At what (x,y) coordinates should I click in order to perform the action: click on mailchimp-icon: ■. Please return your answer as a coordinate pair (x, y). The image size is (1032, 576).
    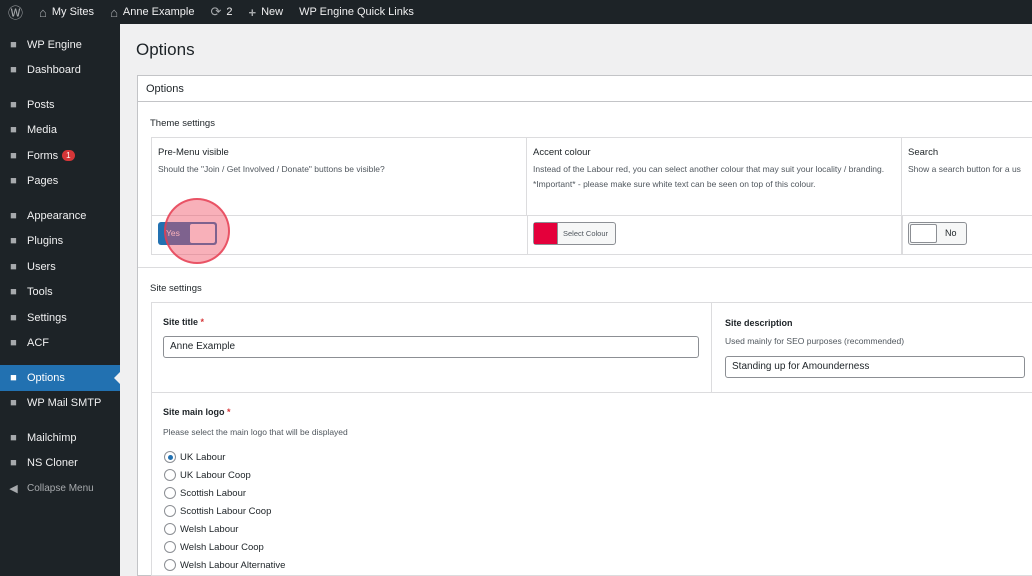
    Looking at the image, I should click on (13, 437).